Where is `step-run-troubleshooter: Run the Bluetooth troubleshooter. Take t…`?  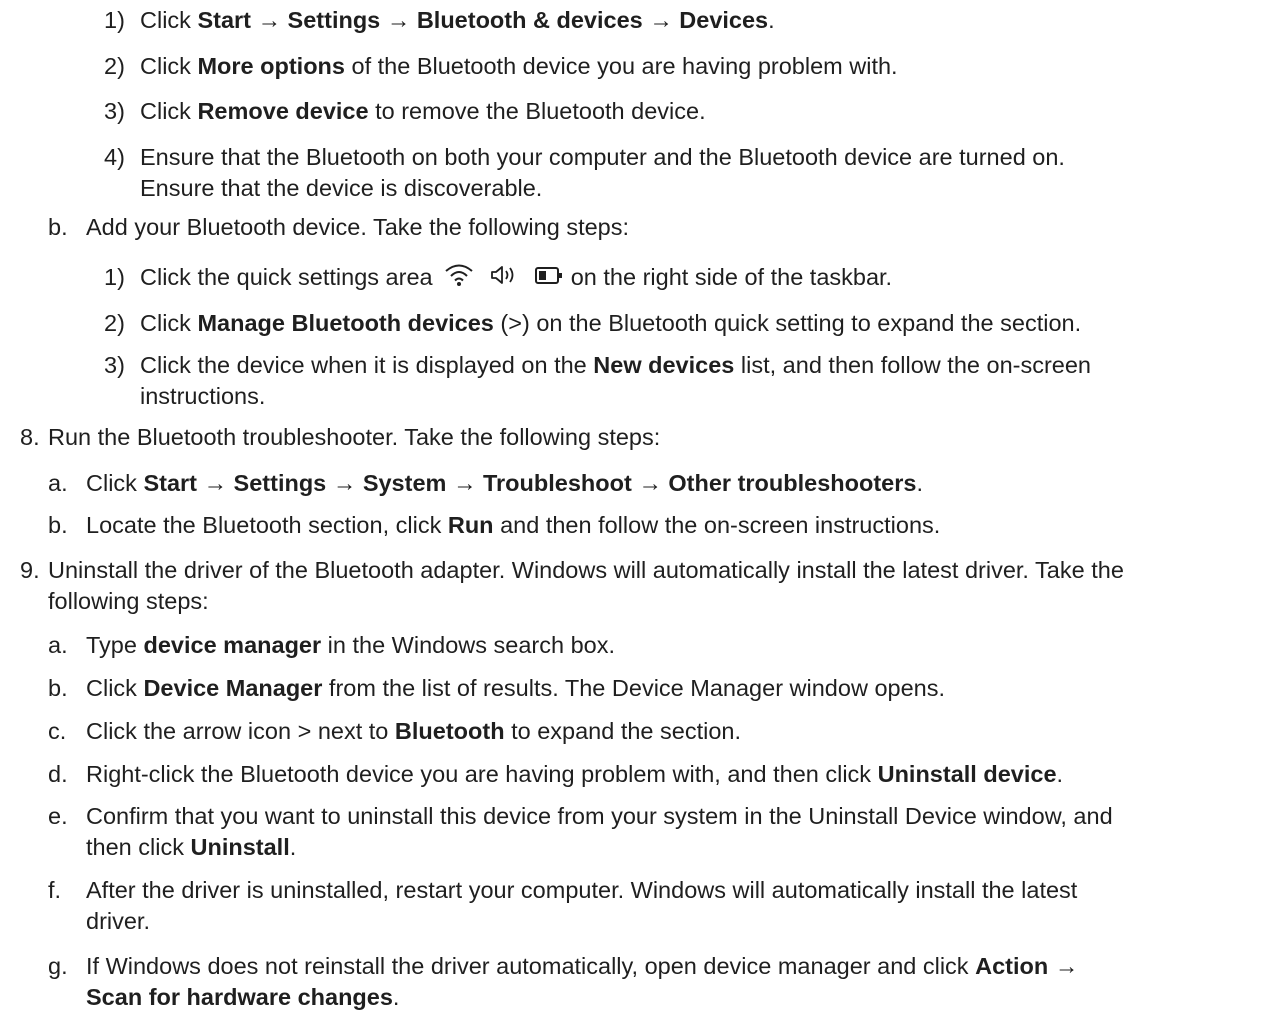 step-run-troubleshooter: Run the Bluetooth troubleshooter. Take t… is located at coordinates (354, 437).